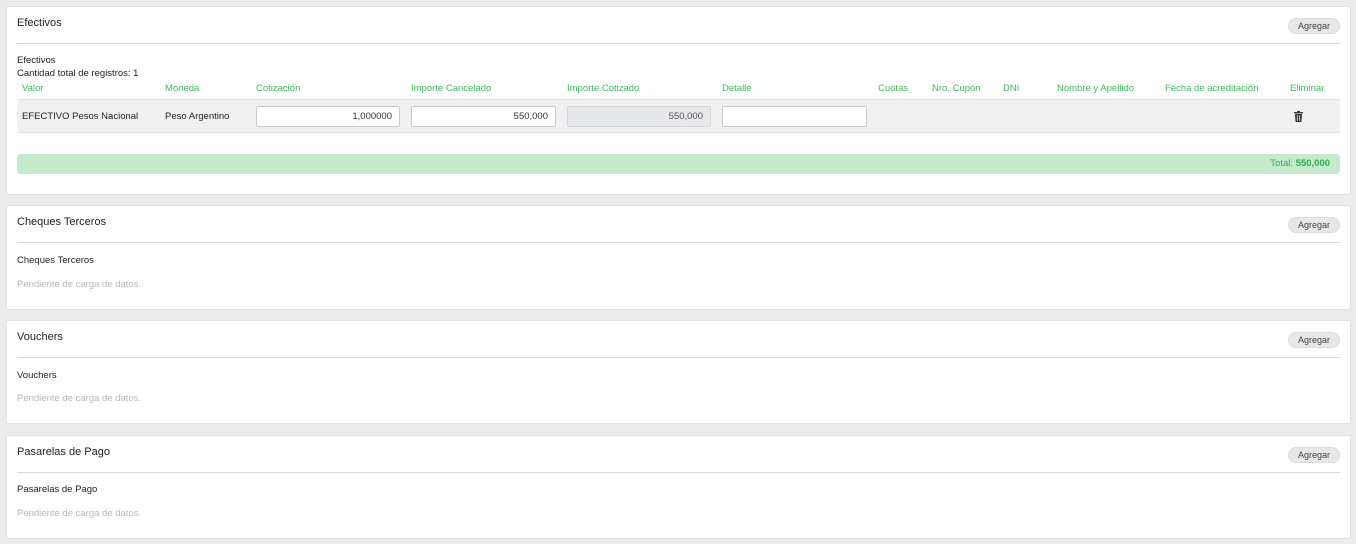  Describe the element at coordinates (1313, 455) in the screenshot. I see `pasarelas-add-button: Agregar` at that location.